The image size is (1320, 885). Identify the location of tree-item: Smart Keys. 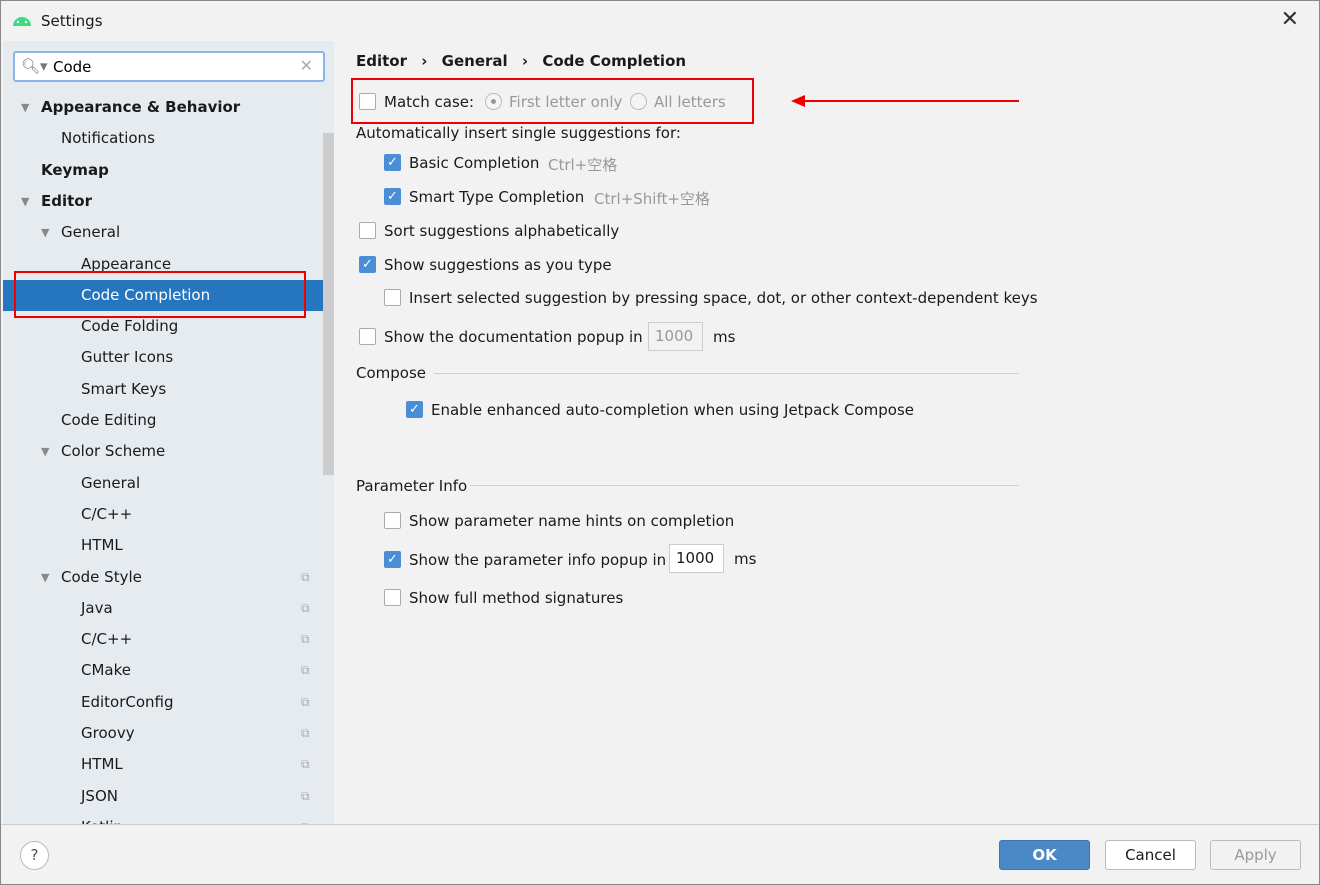
(162, 389).